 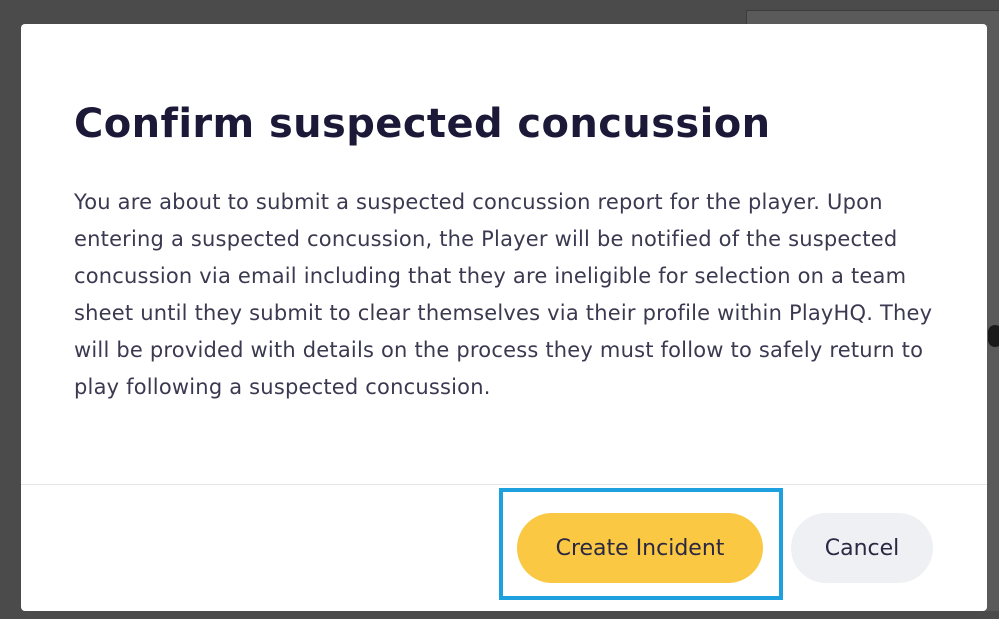 What do you see at coordinates (862, 548) in the screenshot?
I see `cancel-button: Cancel` at bounding box center [862, 548].